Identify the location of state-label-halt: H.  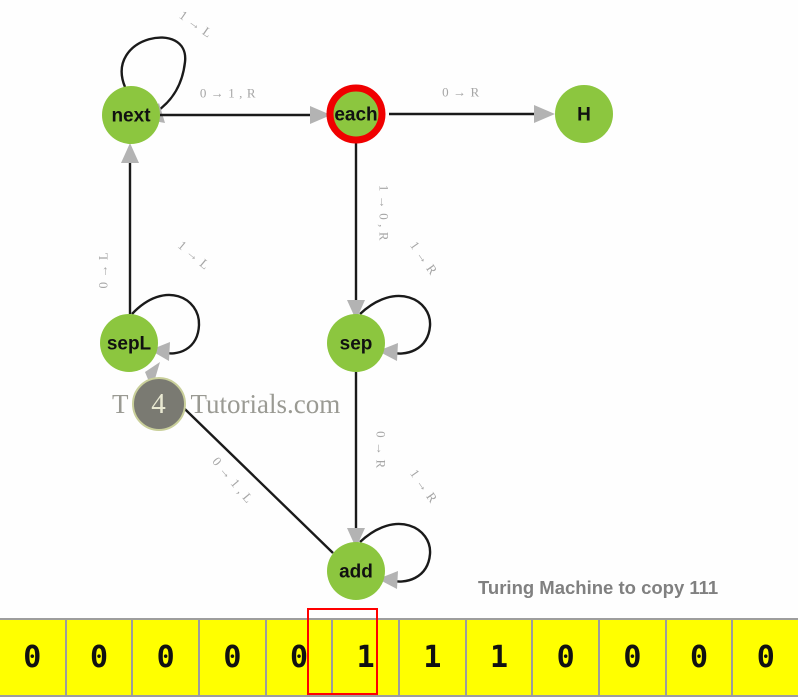
(584, 115).